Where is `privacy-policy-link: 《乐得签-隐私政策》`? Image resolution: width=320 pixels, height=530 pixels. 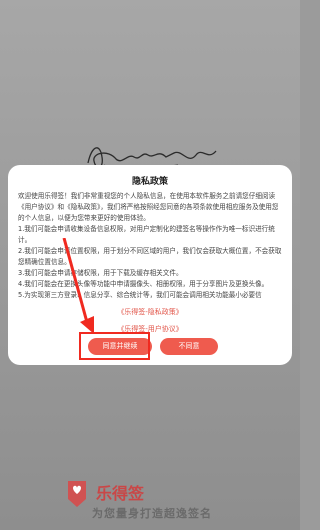
privacy-policy-link: 《乐得签-隐私政策》 is located at coordinates (150, 312).